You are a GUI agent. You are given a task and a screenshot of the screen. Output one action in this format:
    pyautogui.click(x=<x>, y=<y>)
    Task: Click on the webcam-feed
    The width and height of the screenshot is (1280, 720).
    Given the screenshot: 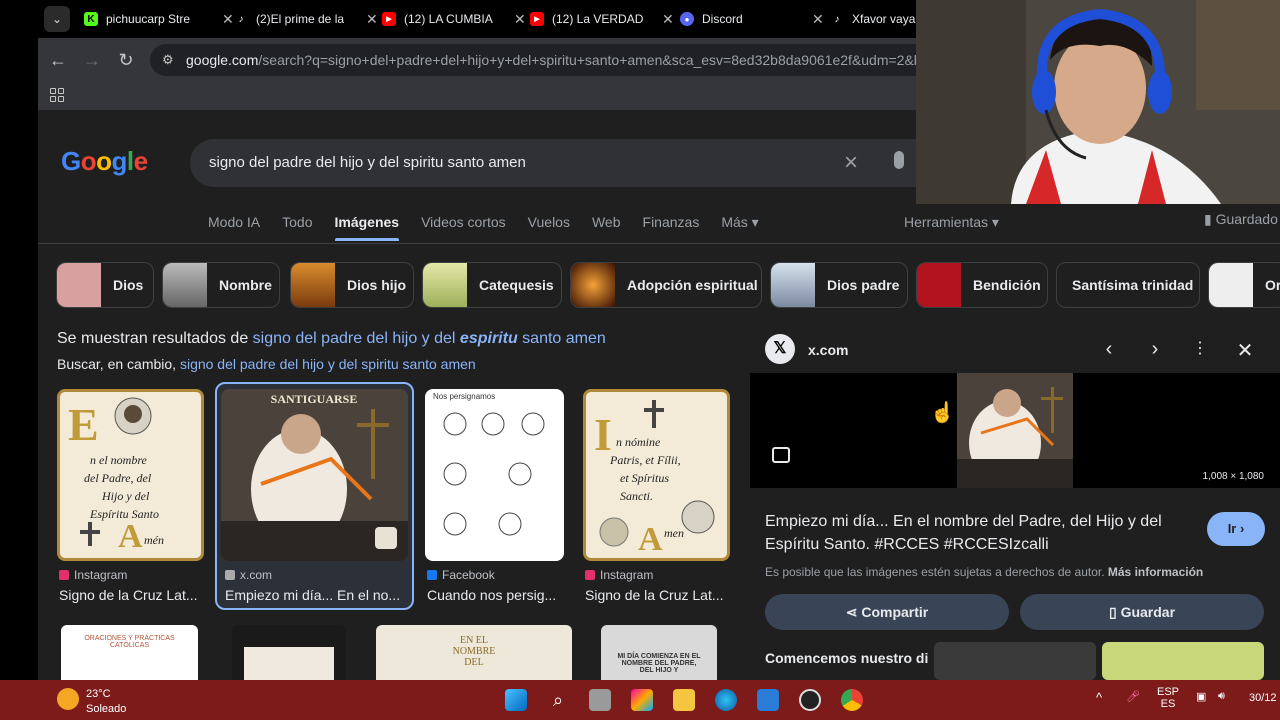 What is the action you would take?
    pyautogui.click(x=1098, y=102)
    